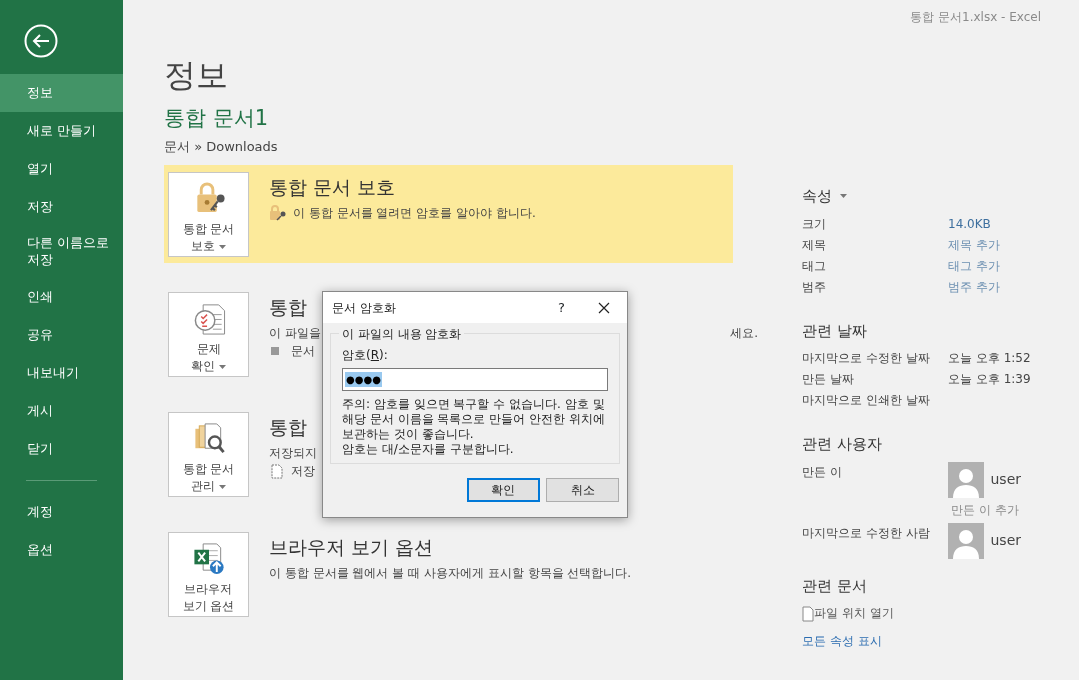 The width and height of the screenshot is (1079, 680). I want to click on property-value: 14.0KB, so click(969, 224).